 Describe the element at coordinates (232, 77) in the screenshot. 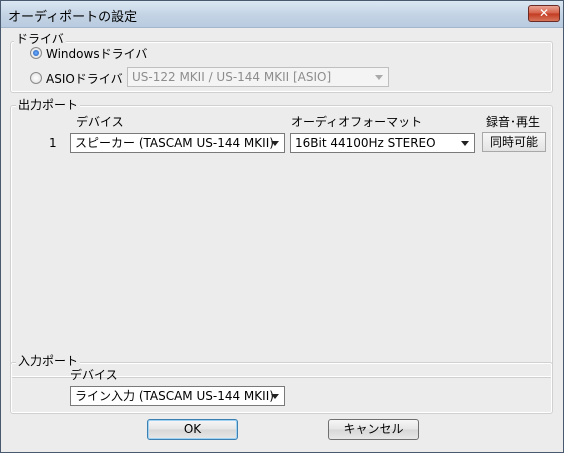

I see `asio-device-value: US-122 MKII / US-144 MKII [ASIO]` at that location.